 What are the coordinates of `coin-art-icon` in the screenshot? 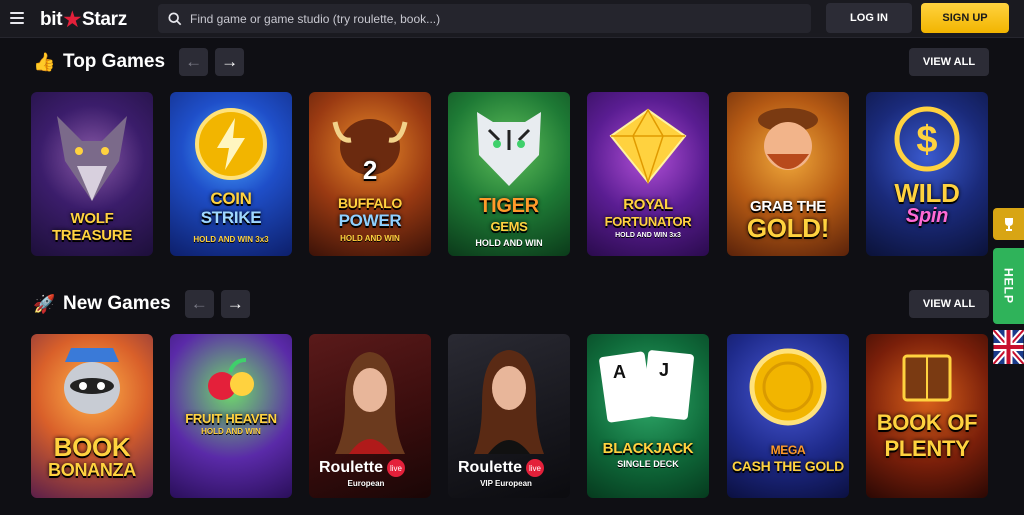 It's located at (231, 144).